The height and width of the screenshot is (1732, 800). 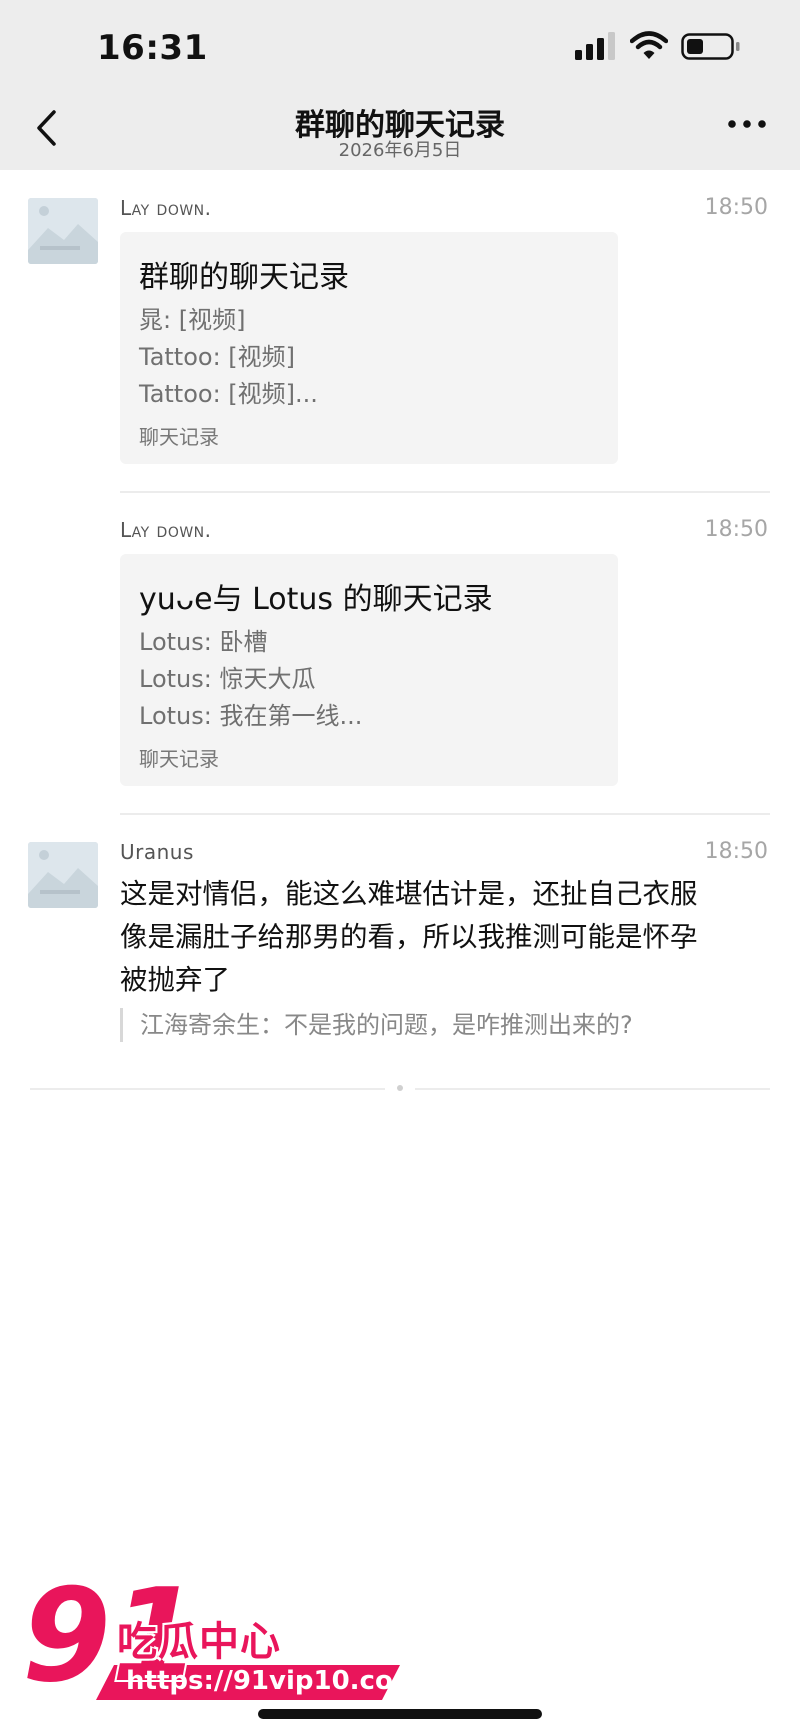 What do you see at coordinates (409, 894) in the screenshot?
I see `message-text-line: 这是对情侣，能这么难堪估计是，还扯自己衣服` at bounding box center [409, 894].